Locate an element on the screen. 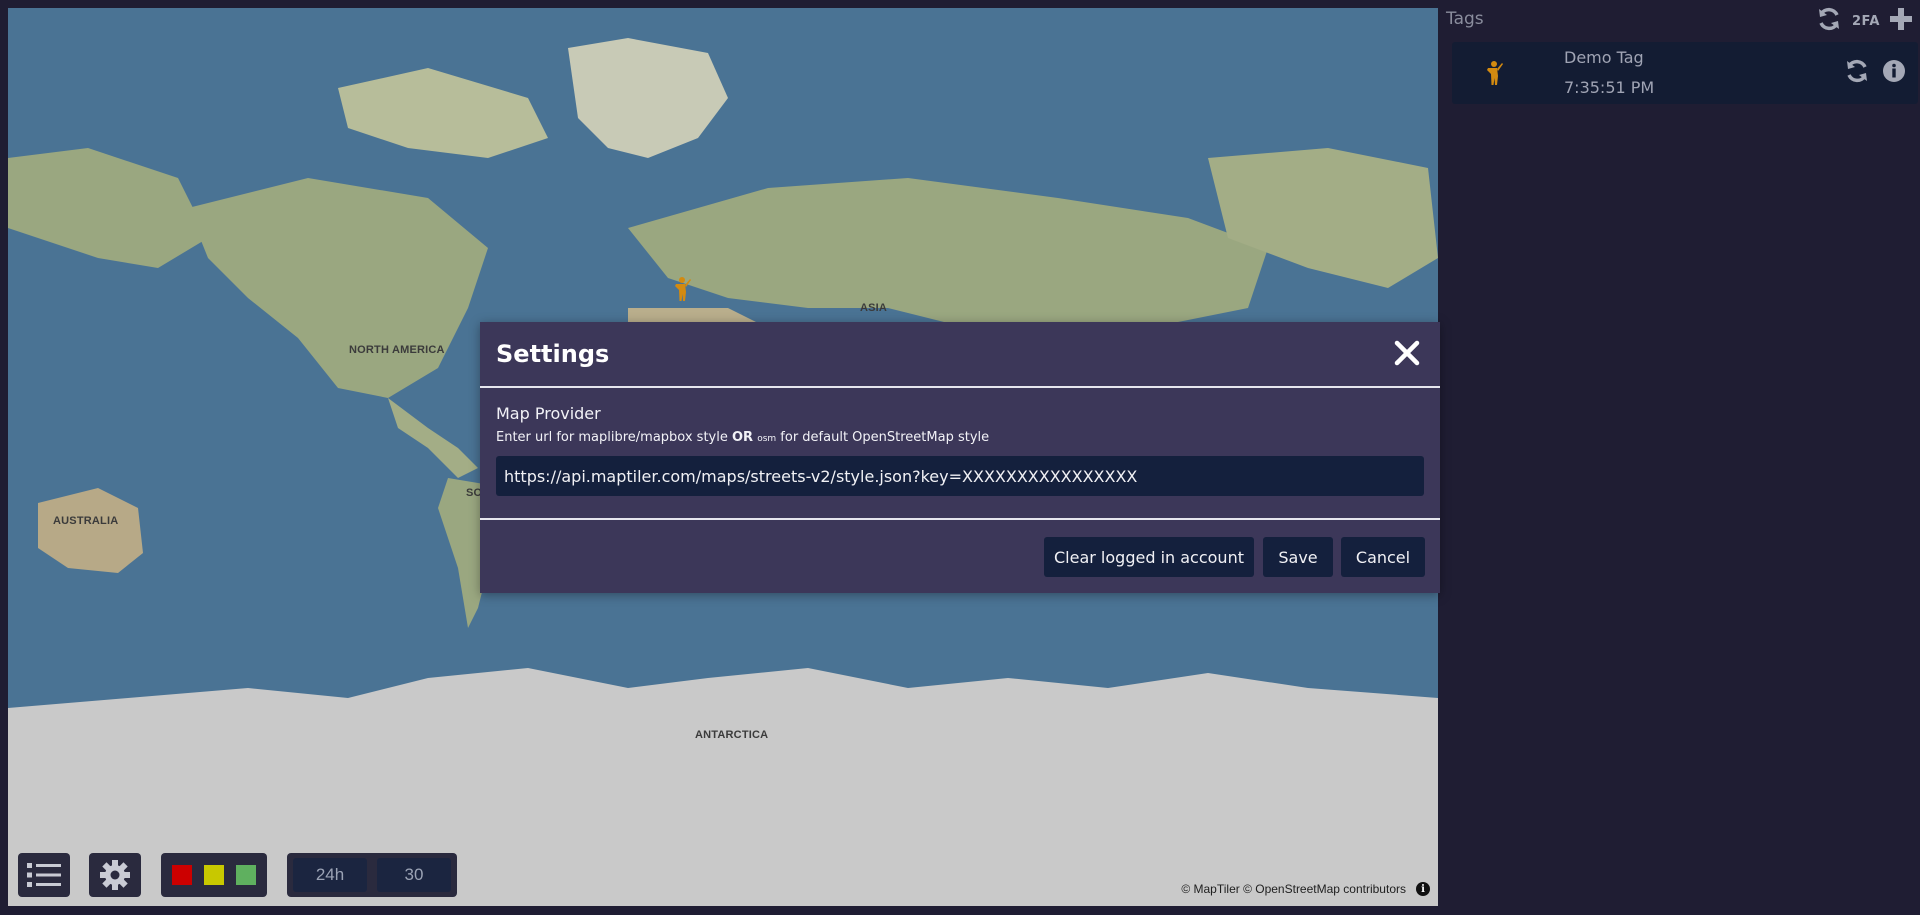 This screenshot has width=1920, height=915. twofa-button: 2FA is located at coordinates (1866, 21).